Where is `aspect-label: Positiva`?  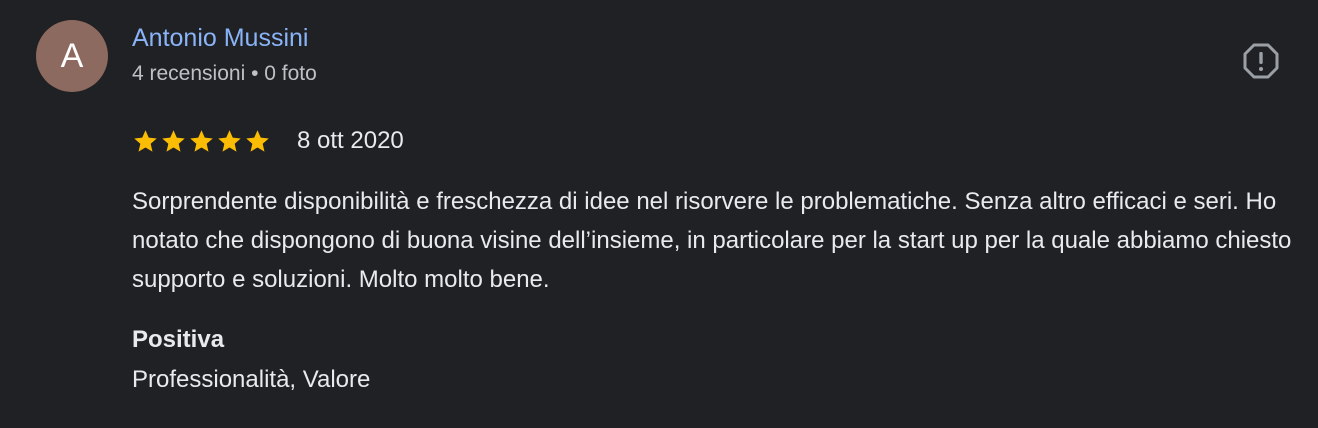 aspect-label: Positiva is located at coordinates (178, 339).